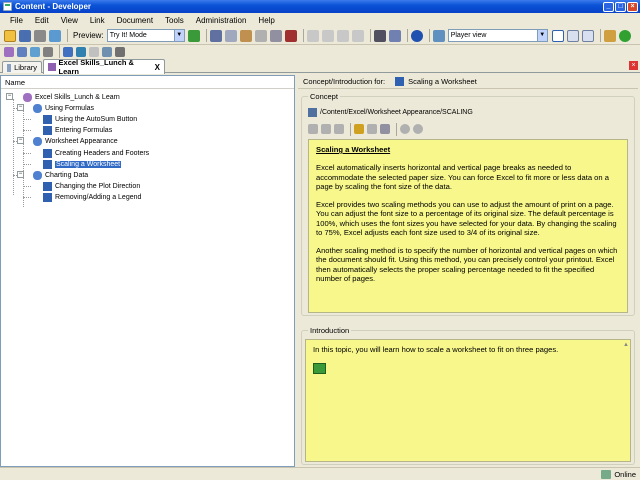  Describe the element at coordinates (67, 175) in the screenshot. I see `tree-item-label: Charting Data` at that location.